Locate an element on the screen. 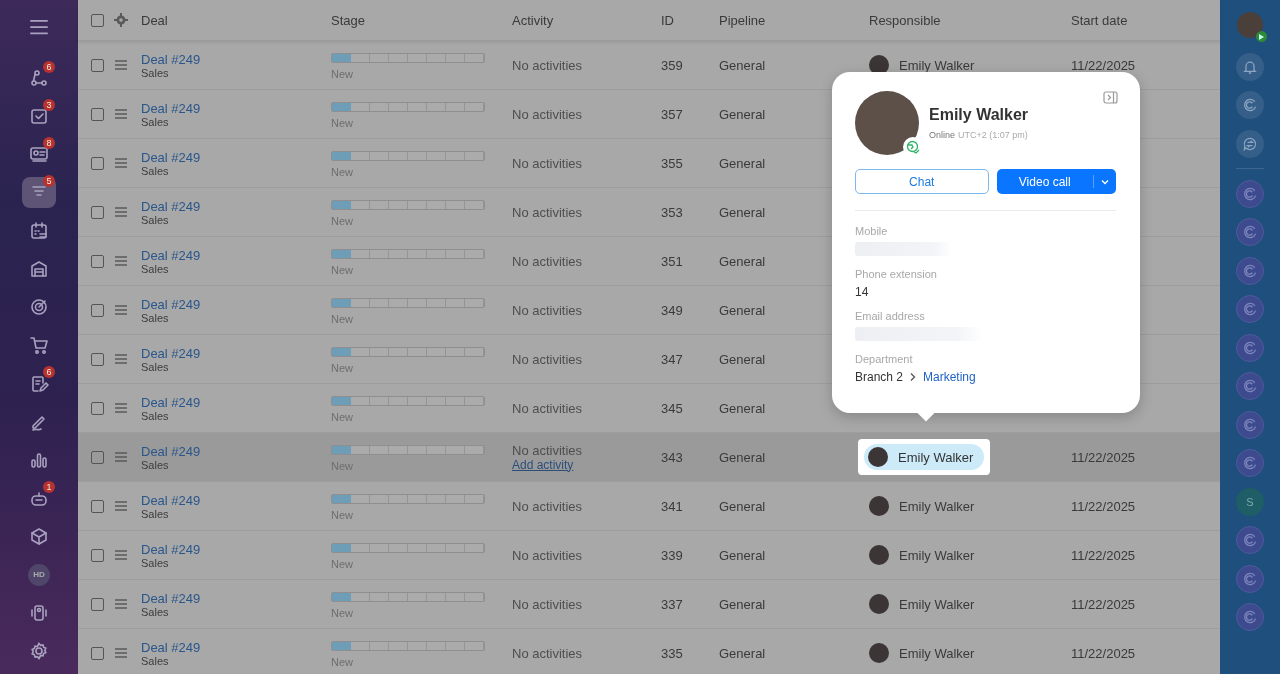  field-label: Phone extension is located at coordinates (896, 274).